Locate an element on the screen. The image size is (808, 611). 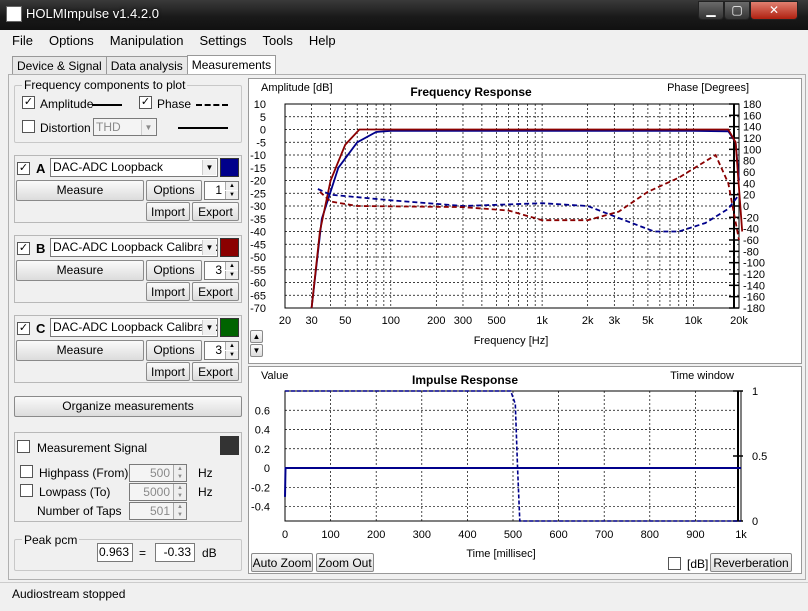
distortion-select: THD ▼ is located at coordinates (125, 127).